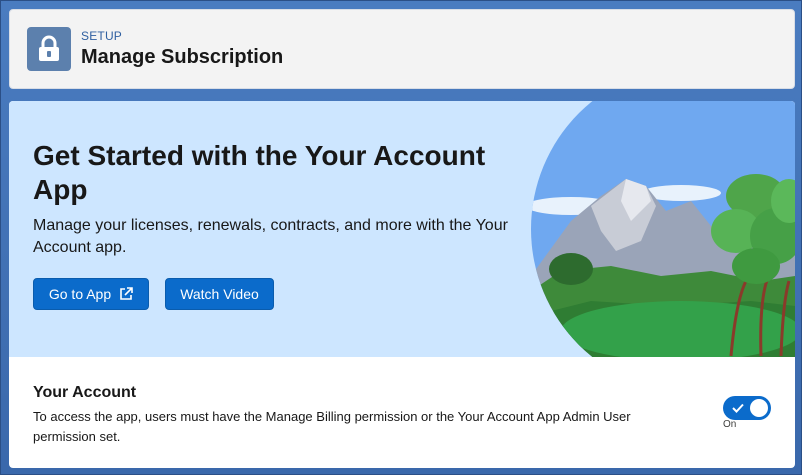 Image resolution: width=802 pixels, height=475 pixels. Describe the element at coordinates (102, 36) in the screenshot. I see `header-eyebrow: SETUP` at that location.